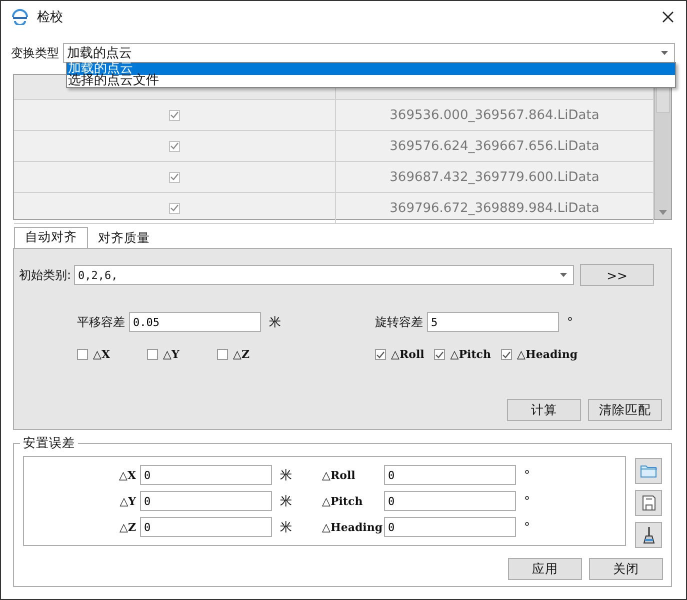 The image size is (687, 600). I want to click on action-button: 应用, so click(545, 569).